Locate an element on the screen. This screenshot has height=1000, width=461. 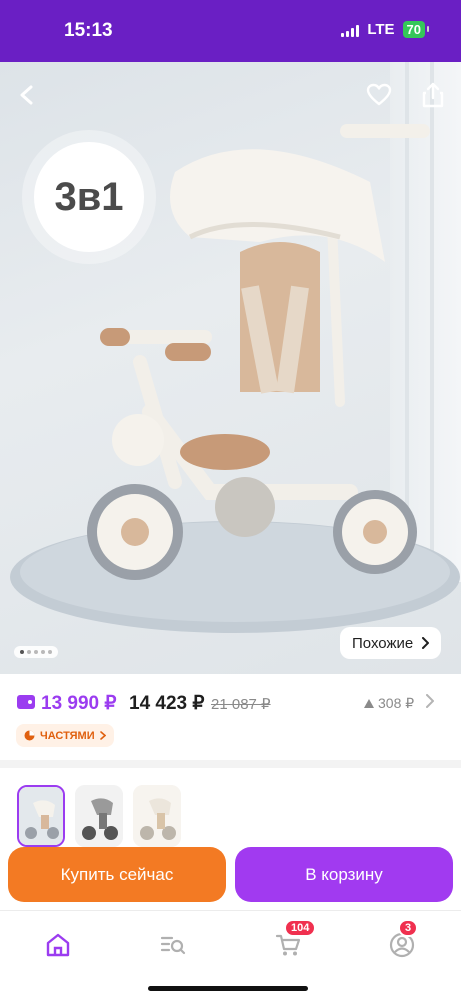
share-icon is located at coordinates (433, 95).